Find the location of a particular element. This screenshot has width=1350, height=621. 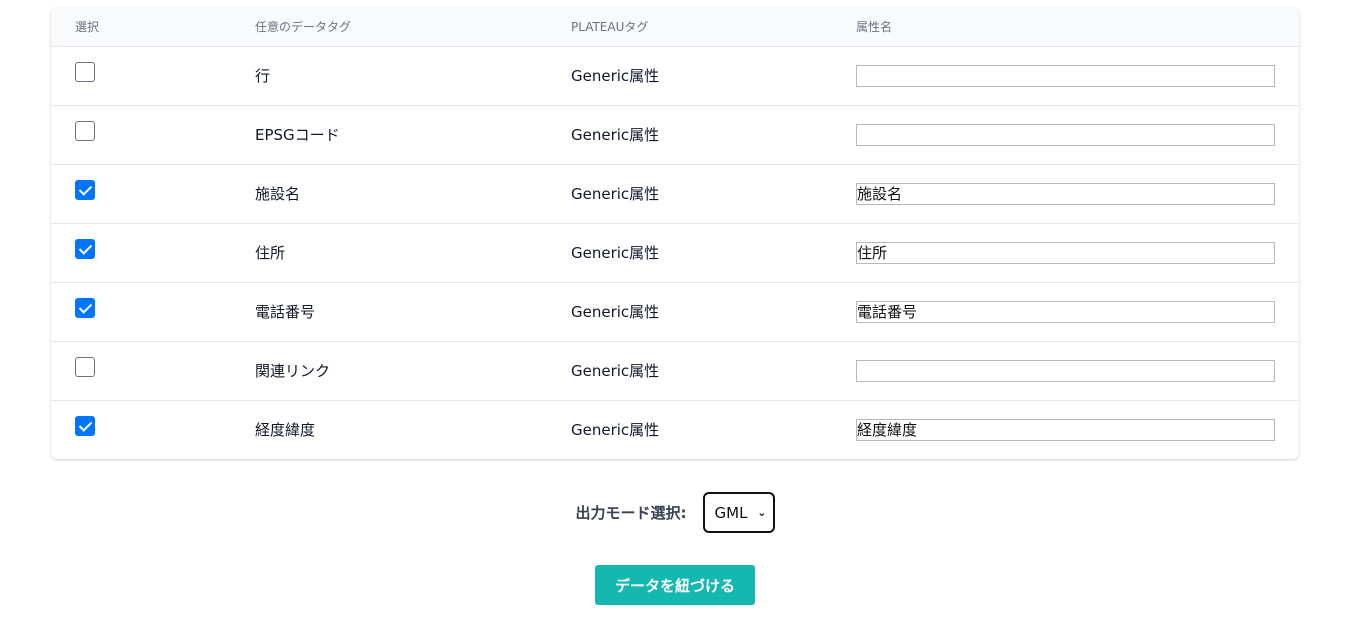

table-row: 関連リンク Generic属性 is located at coordinates (675, 370).